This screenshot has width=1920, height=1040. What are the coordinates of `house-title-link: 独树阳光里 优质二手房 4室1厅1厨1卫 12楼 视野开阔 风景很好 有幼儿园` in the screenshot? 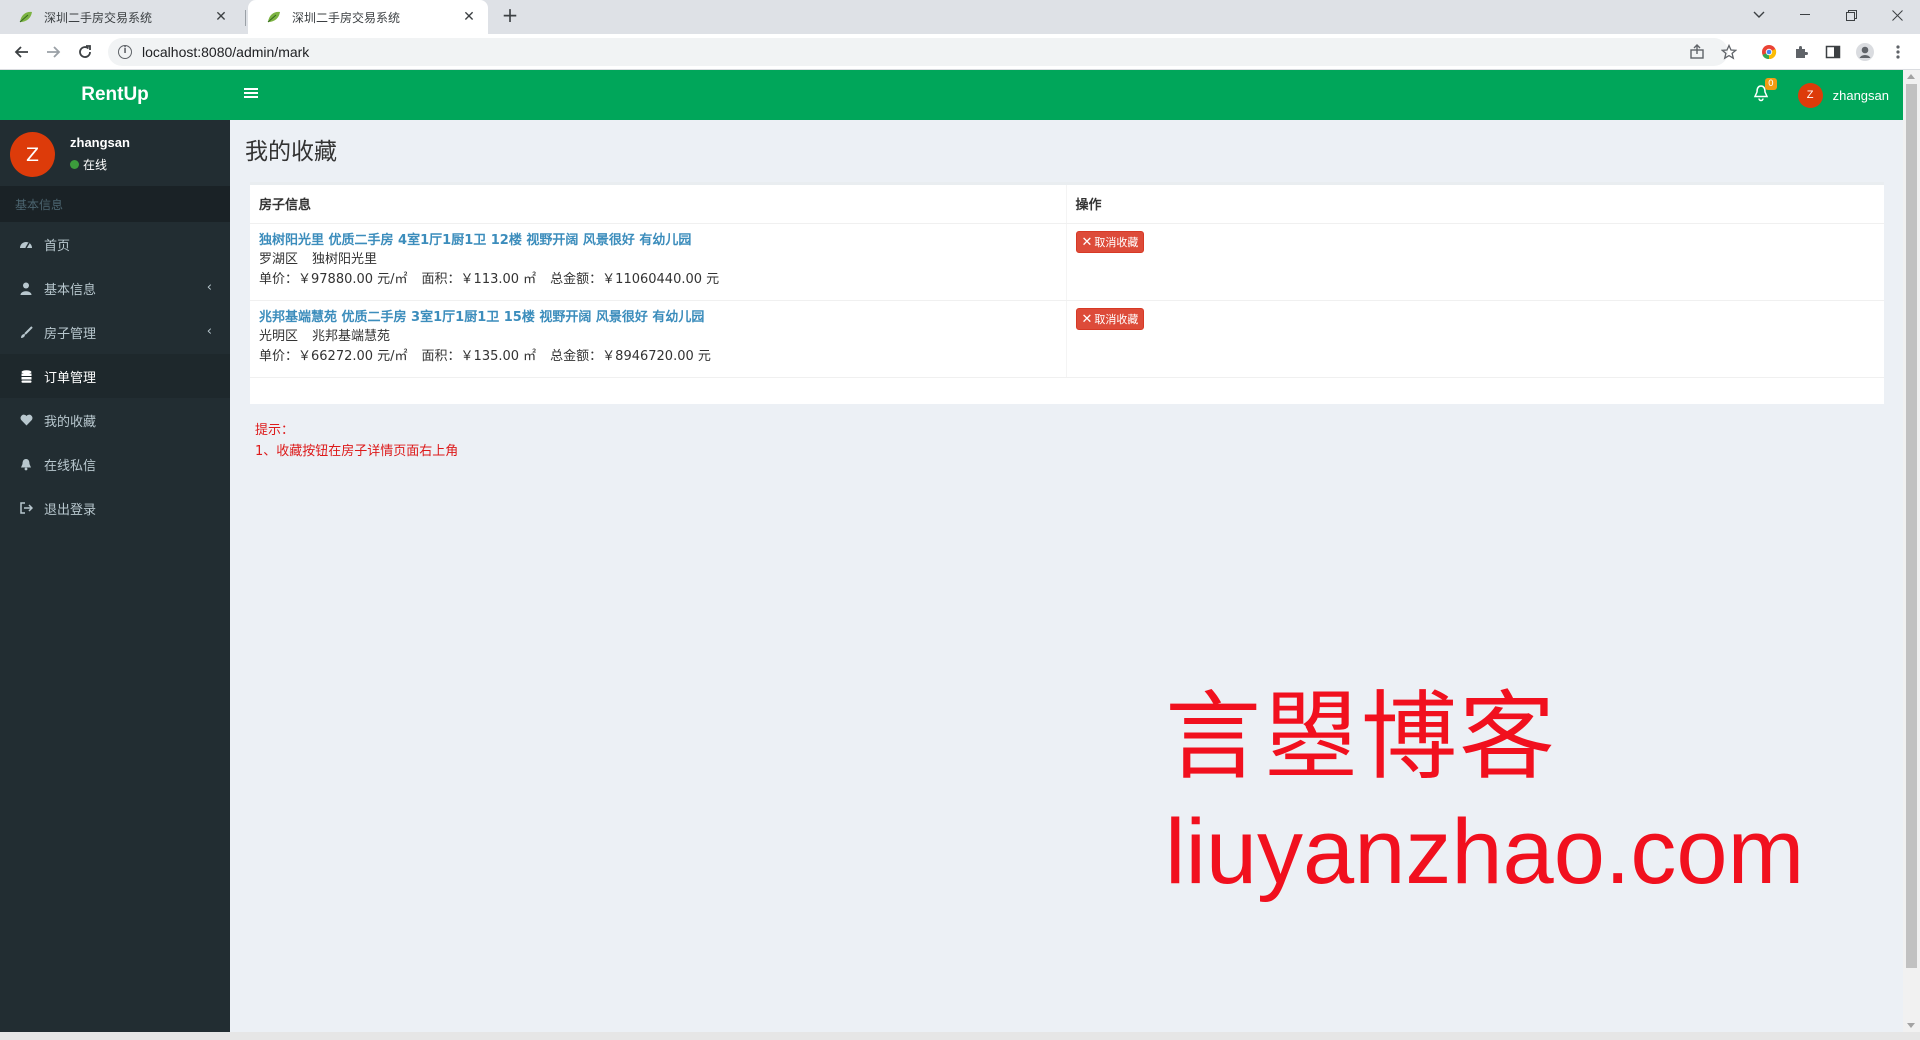 It's located at (658, 240).